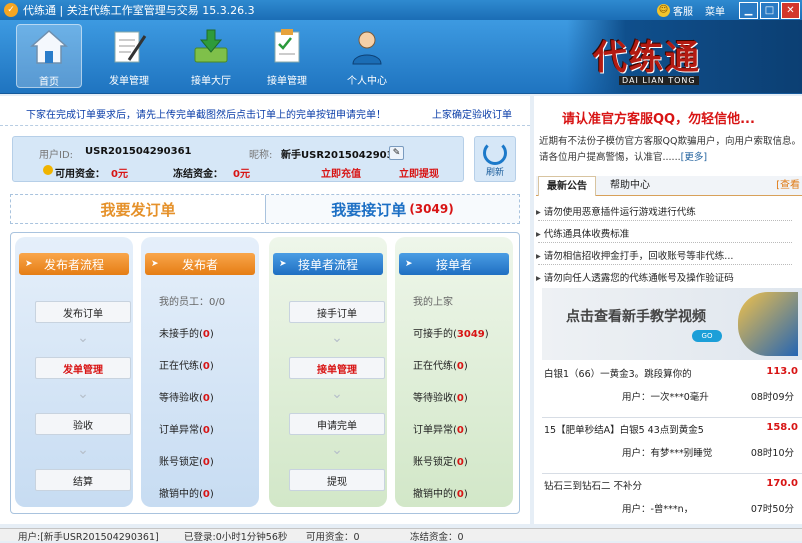 The image size is (802, 543). Describe the element at coordinates (768, 324) in the screenshot. I see `game-hero-image` at that location.